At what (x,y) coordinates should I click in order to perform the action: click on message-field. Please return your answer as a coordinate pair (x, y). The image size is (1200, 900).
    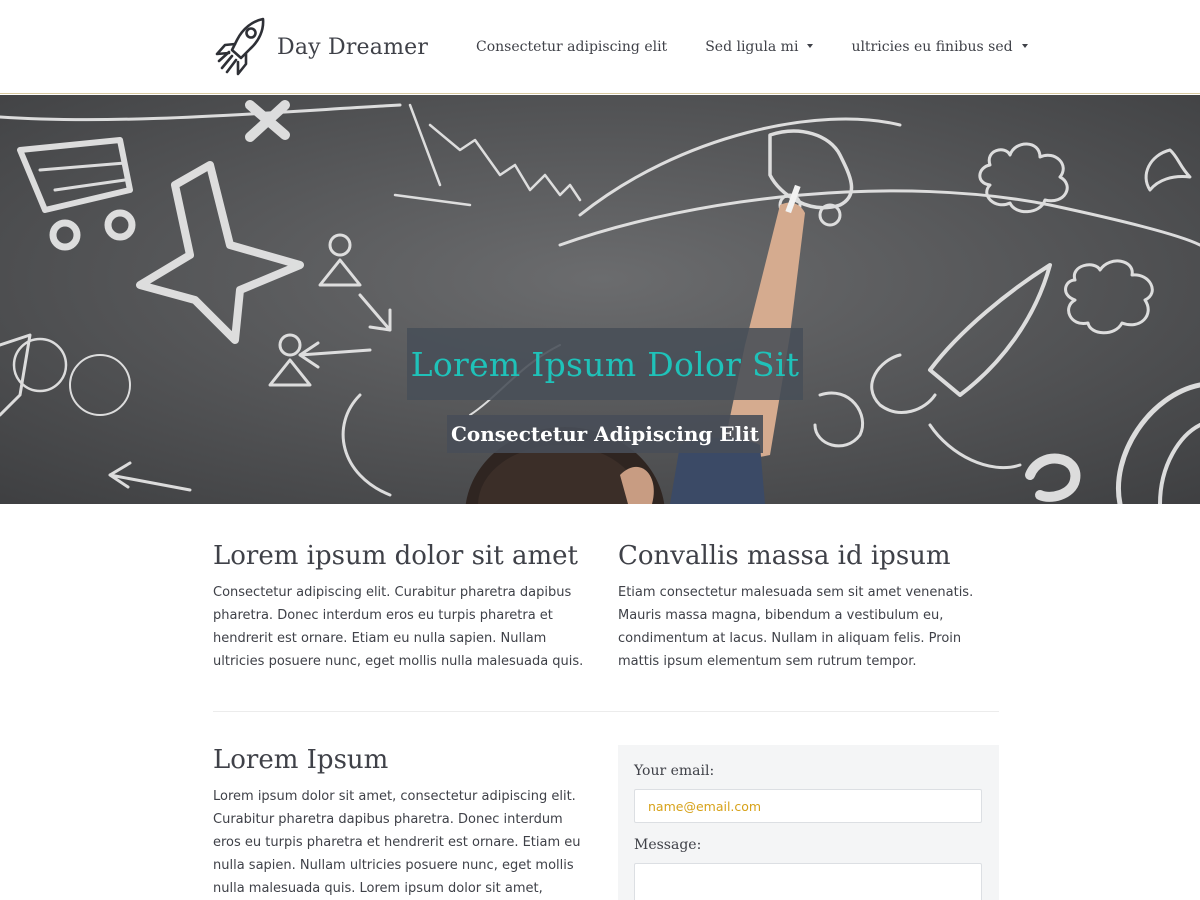
    Looking at the image, I should click on (808, 881).